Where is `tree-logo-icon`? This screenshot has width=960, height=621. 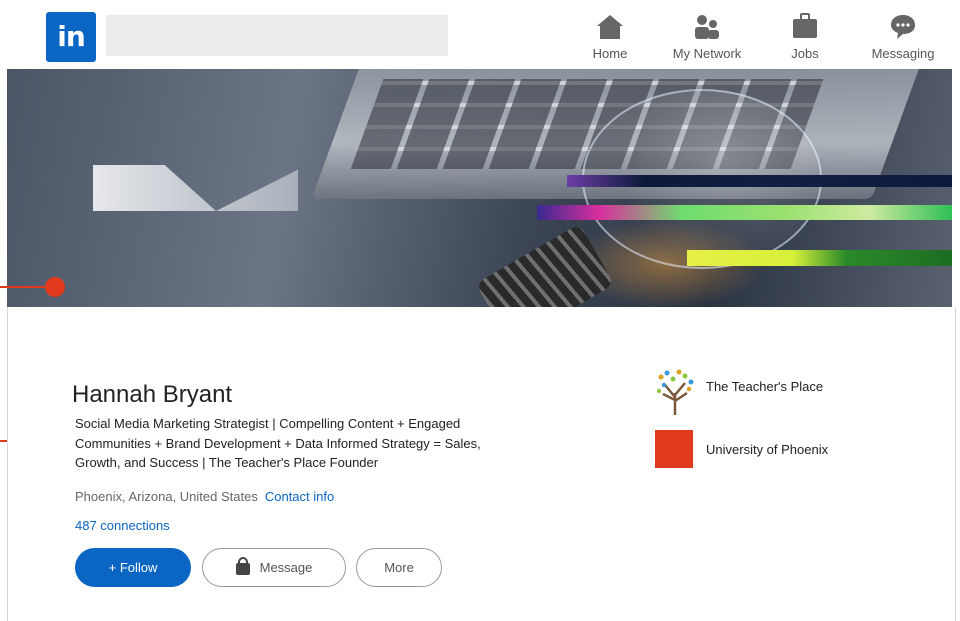 tree-logo-icon is located at coordinates (674, 391).